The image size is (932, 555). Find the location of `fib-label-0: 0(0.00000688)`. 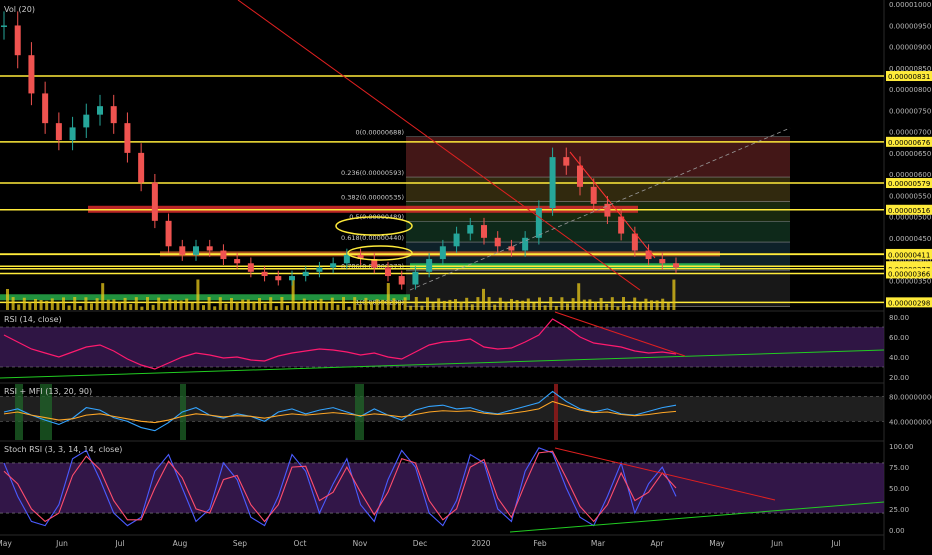

fib-label-0: 0(0.00000688) is located at coordinates (380, 133).